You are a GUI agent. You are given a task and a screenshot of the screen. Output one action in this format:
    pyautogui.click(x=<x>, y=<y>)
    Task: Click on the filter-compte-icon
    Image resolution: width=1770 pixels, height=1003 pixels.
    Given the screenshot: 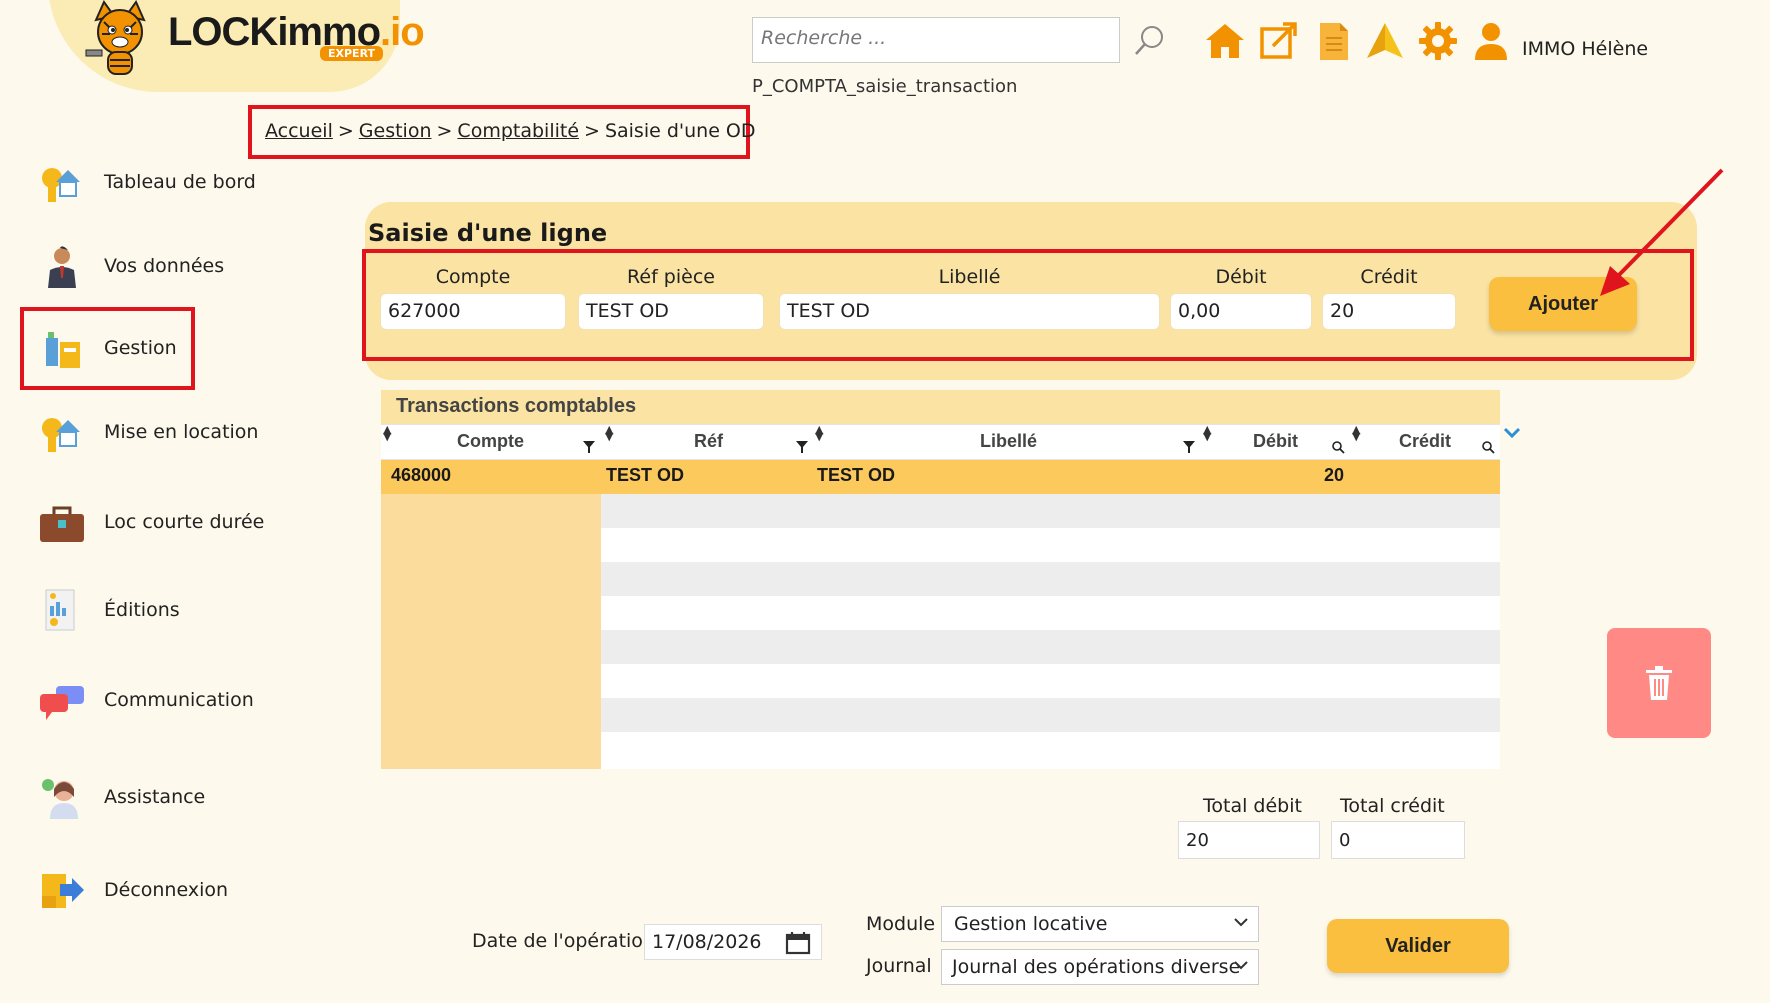 What is the action you would take?
    pyautogui.click(x=589, y=447)
    